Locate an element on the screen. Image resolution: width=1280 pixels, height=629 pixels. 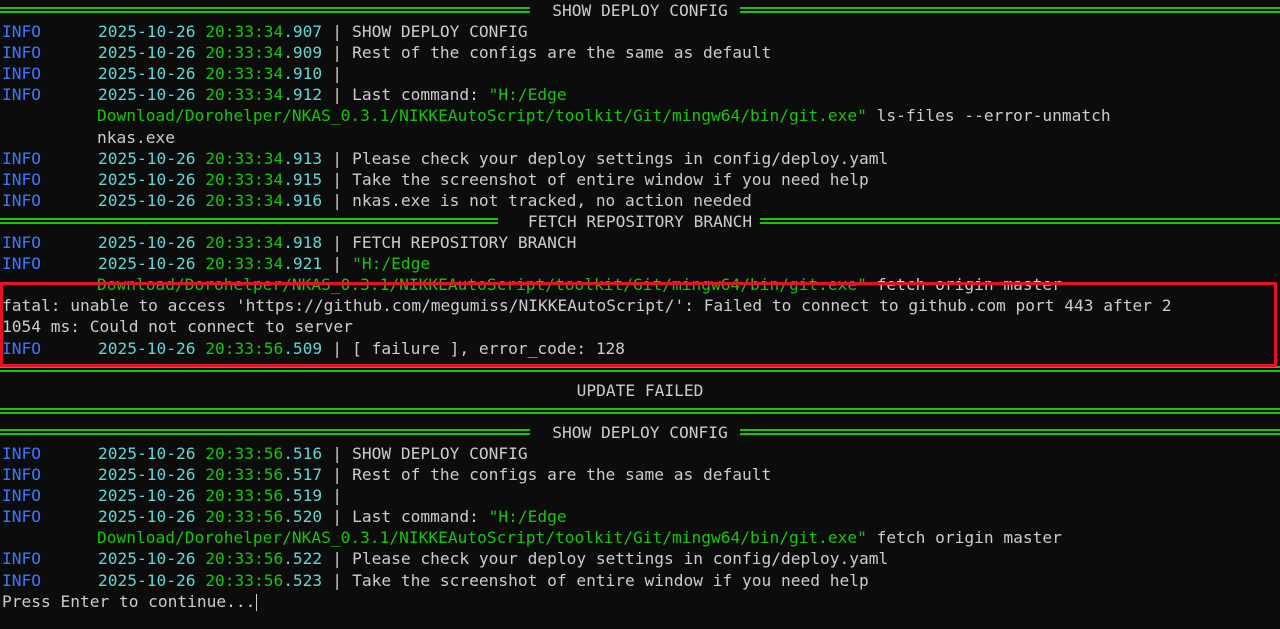
log-time-ms: .509 is located at coordinates (303, 348).